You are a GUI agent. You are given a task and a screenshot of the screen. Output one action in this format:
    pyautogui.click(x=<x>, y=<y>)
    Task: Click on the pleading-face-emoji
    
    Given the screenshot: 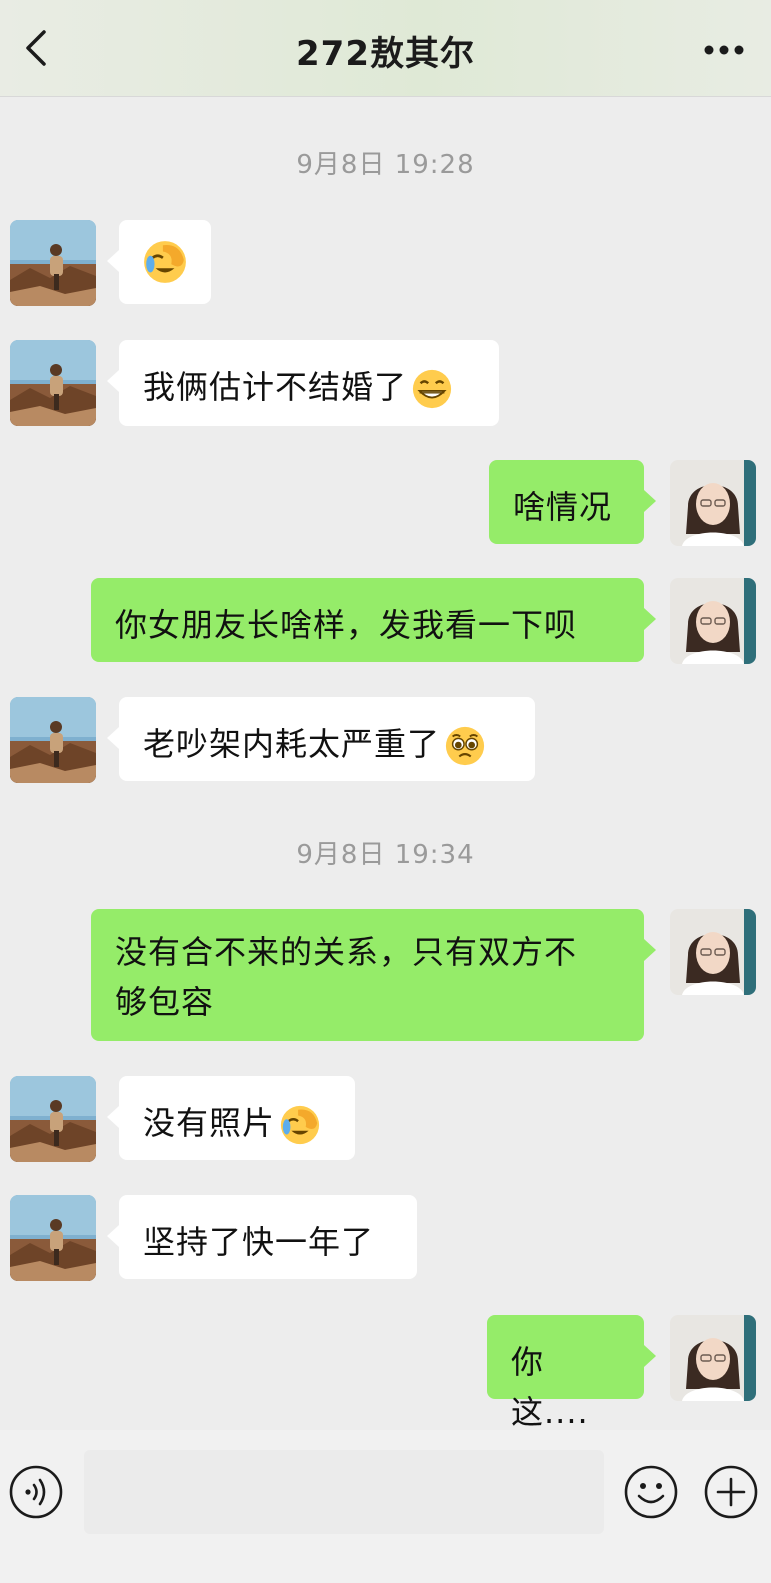 What is the action you would take?
    pyautogui.click(x=465, y=746)
    